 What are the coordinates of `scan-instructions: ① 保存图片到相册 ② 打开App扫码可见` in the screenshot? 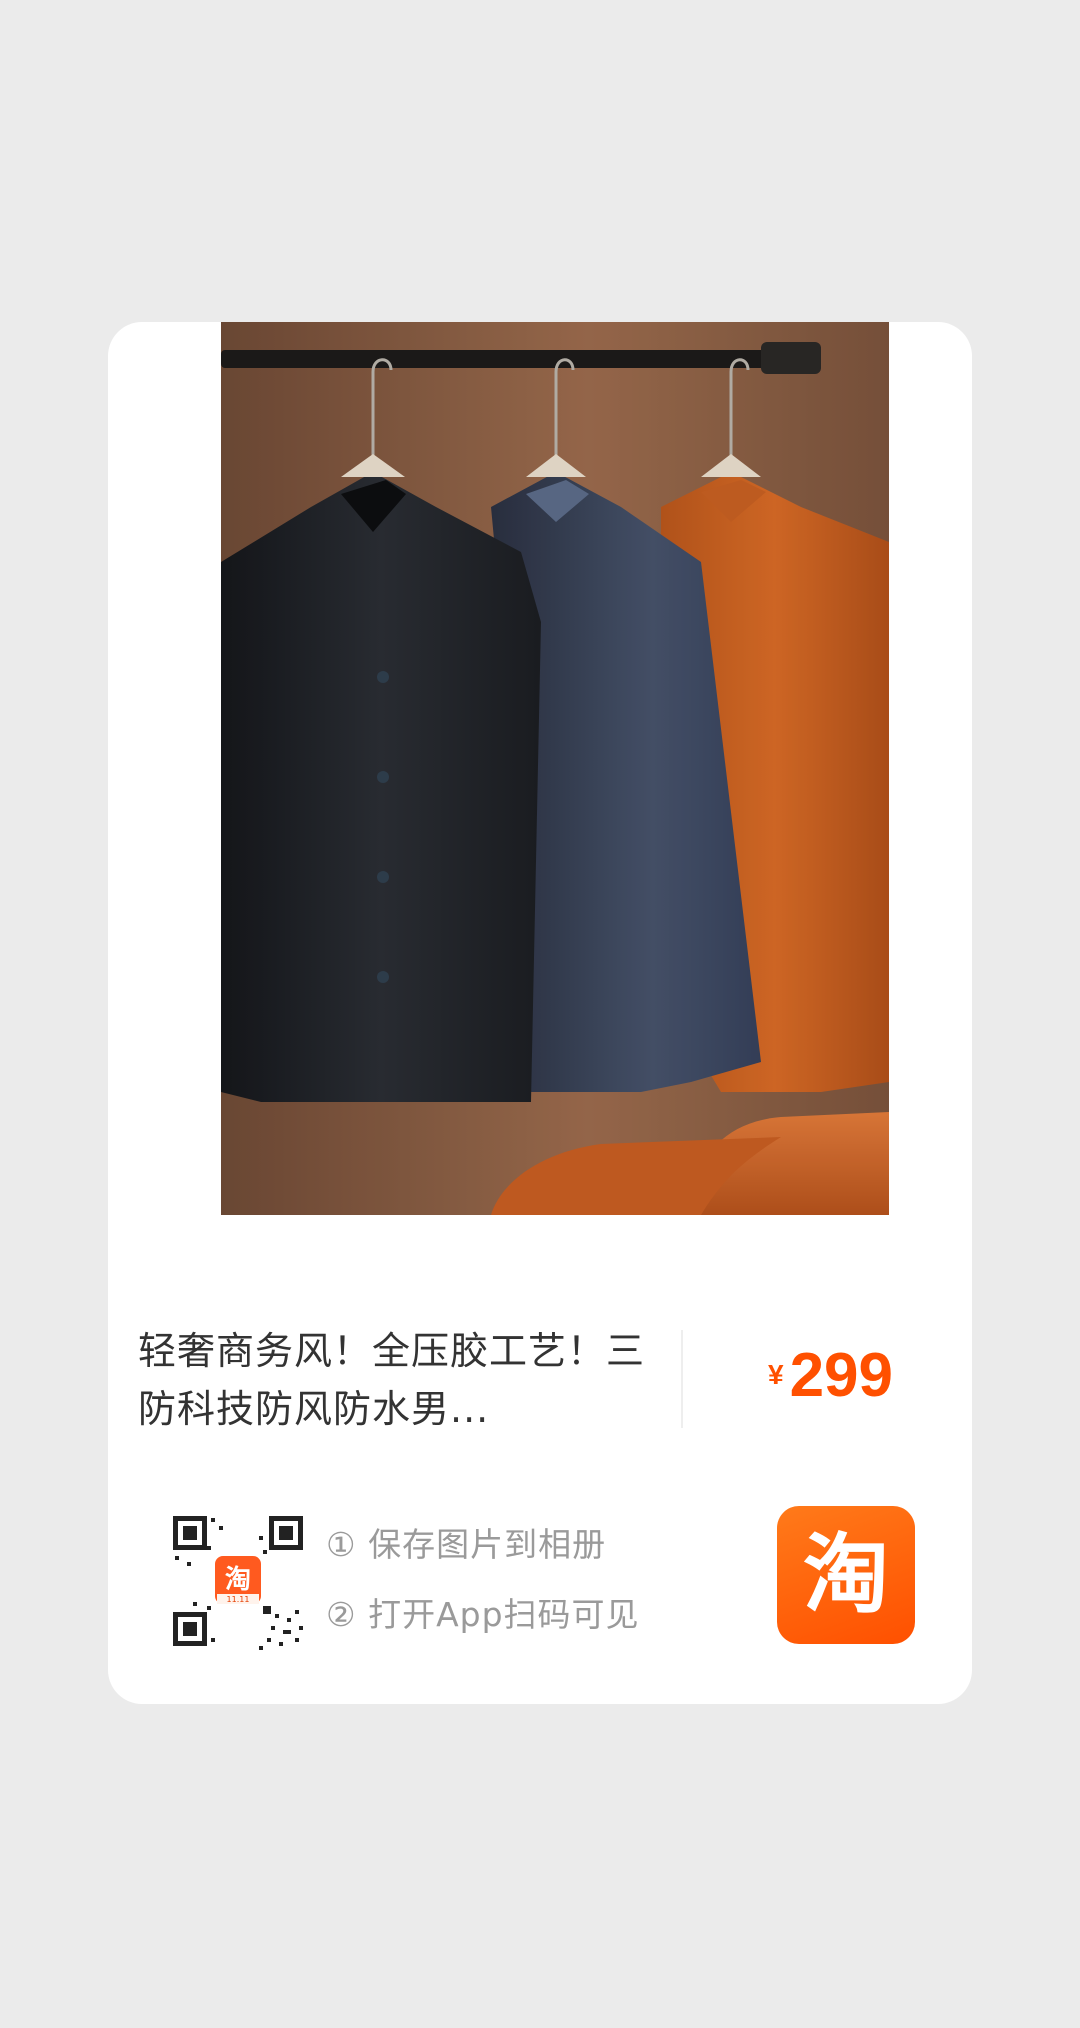 It's located at (483, 1580).